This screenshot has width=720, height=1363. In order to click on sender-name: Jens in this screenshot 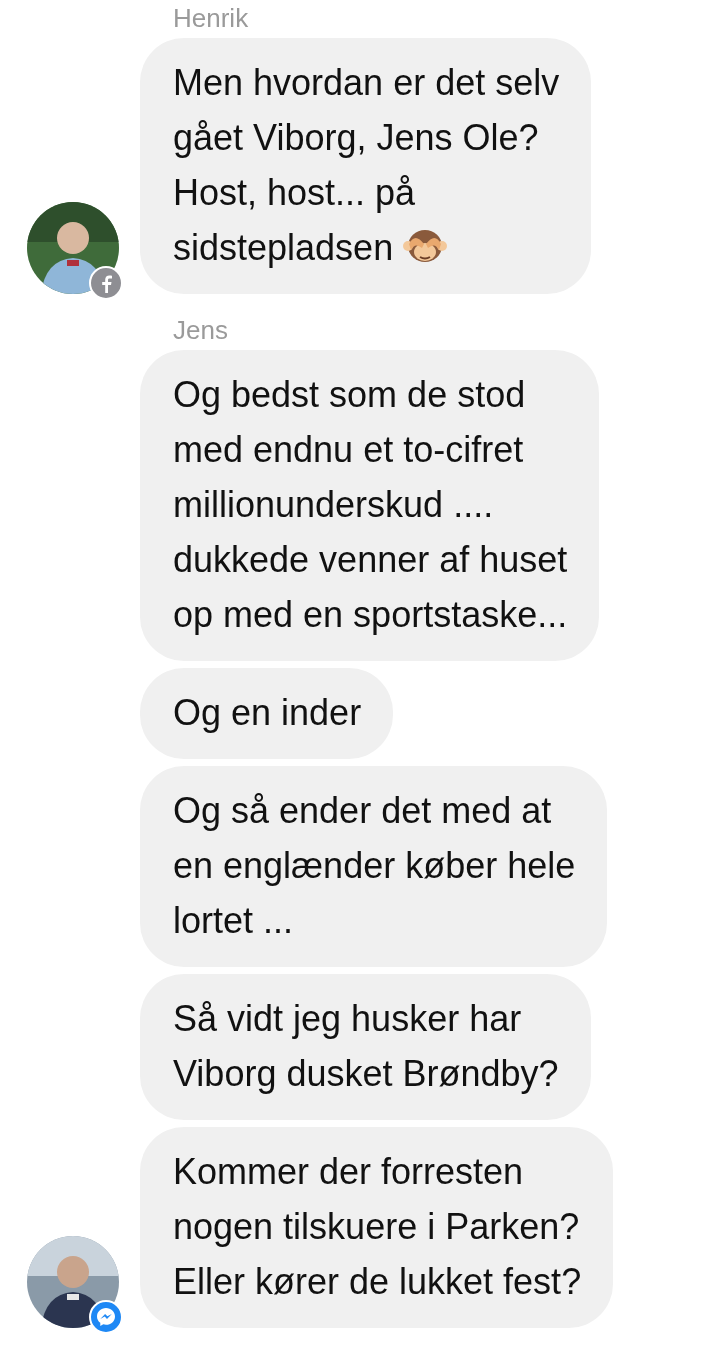, I will do `click(201, 331)`.